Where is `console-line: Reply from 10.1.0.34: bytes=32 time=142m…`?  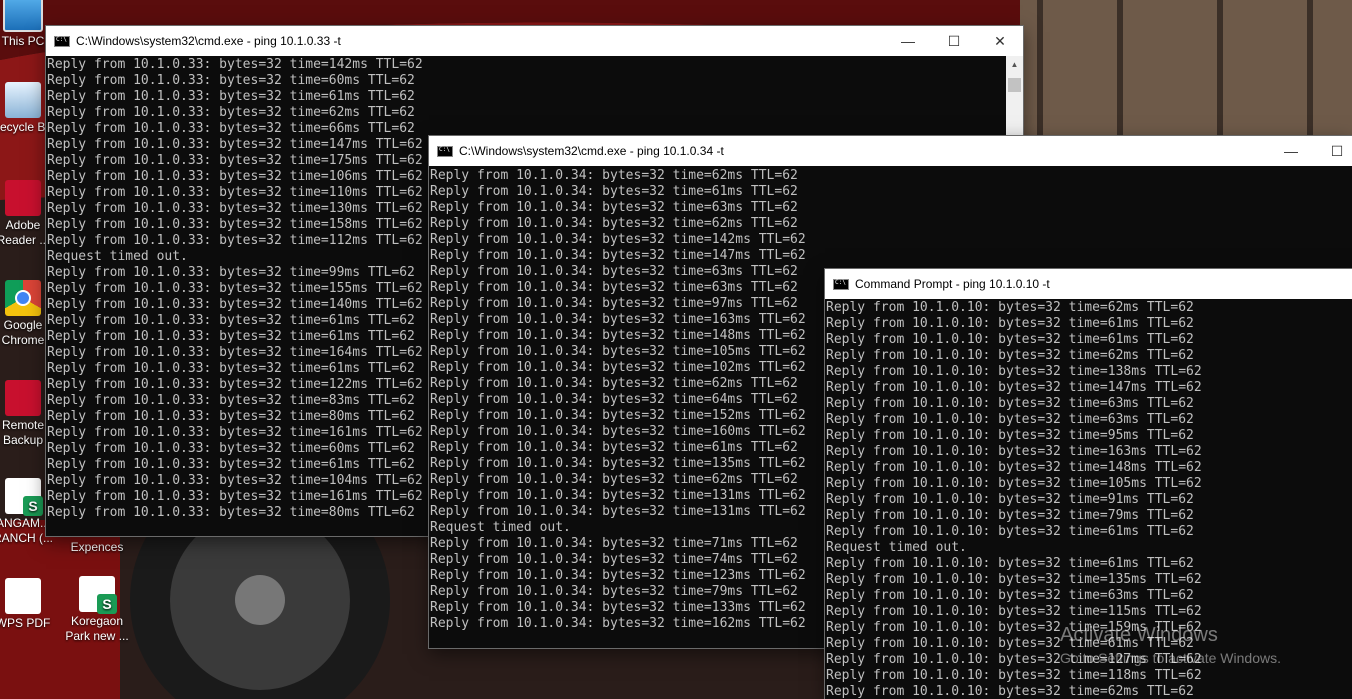 console-line: Reply from 10.1.0.34: bytes=32 time=142m… is located at coordinates (618, 239).